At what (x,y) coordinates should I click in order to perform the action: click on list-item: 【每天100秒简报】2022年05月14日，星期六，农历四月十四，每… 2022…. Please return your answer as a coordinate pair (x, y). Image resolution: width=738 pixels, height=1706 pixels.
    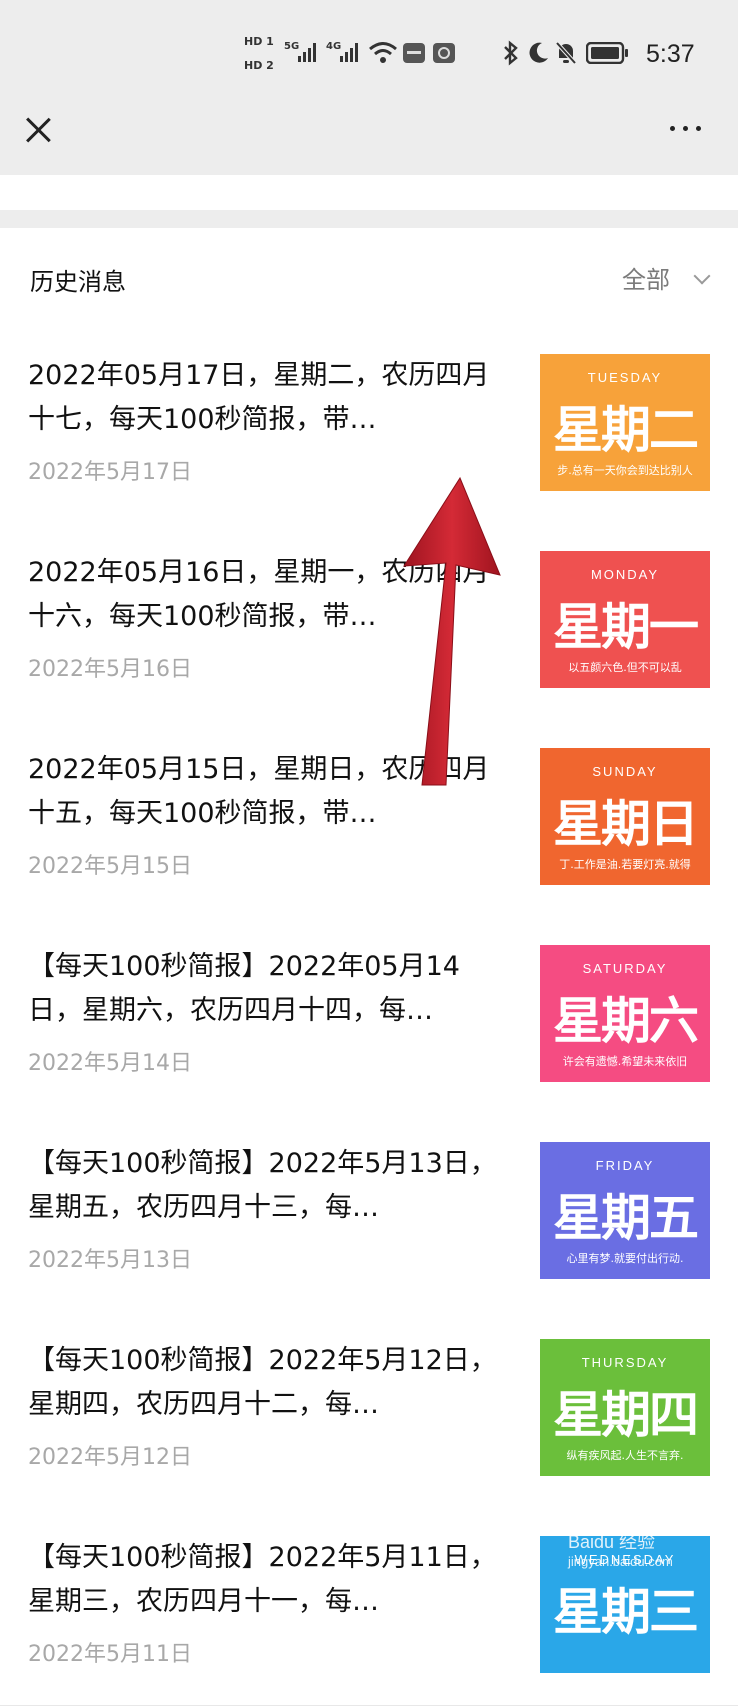
    Looking at the image, I should click on (369, 1016).